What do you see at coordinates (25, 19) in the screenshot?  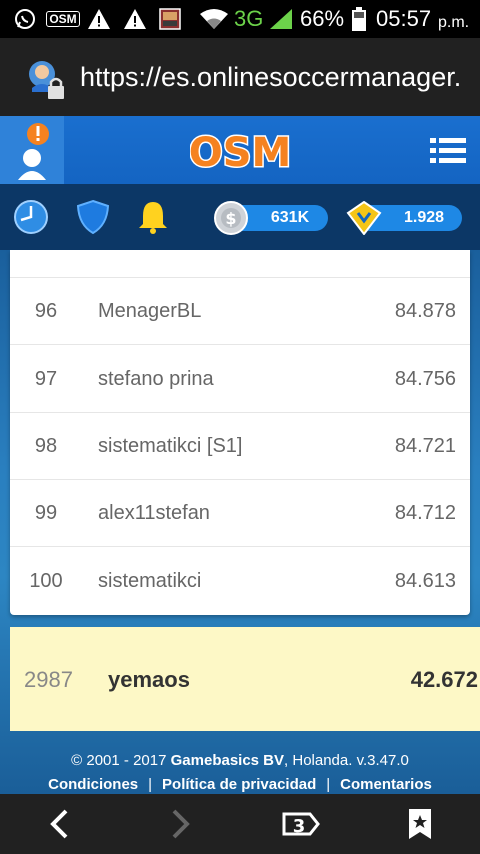 I see `whatsapp-icon` at bounding box center [25, 19].